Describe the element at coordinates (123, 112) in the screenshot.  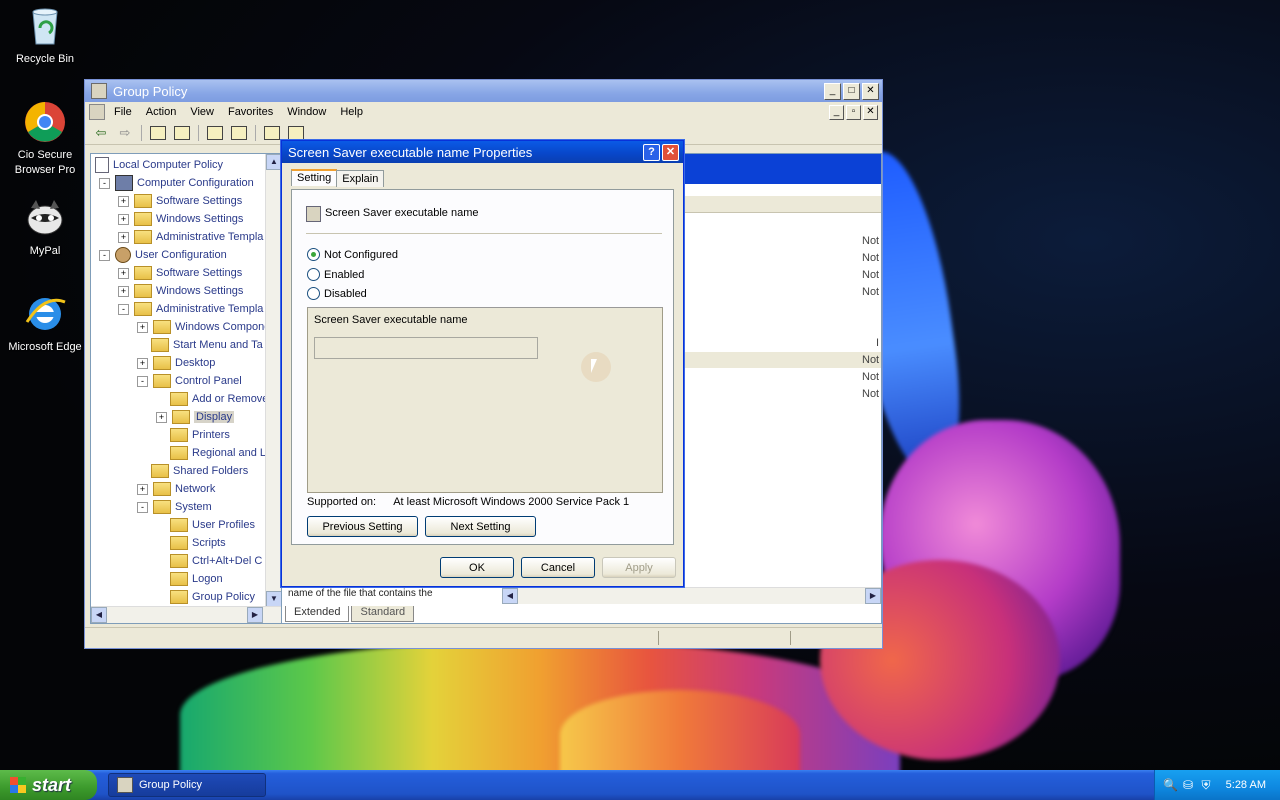
I see `menu-file: File` at that location.